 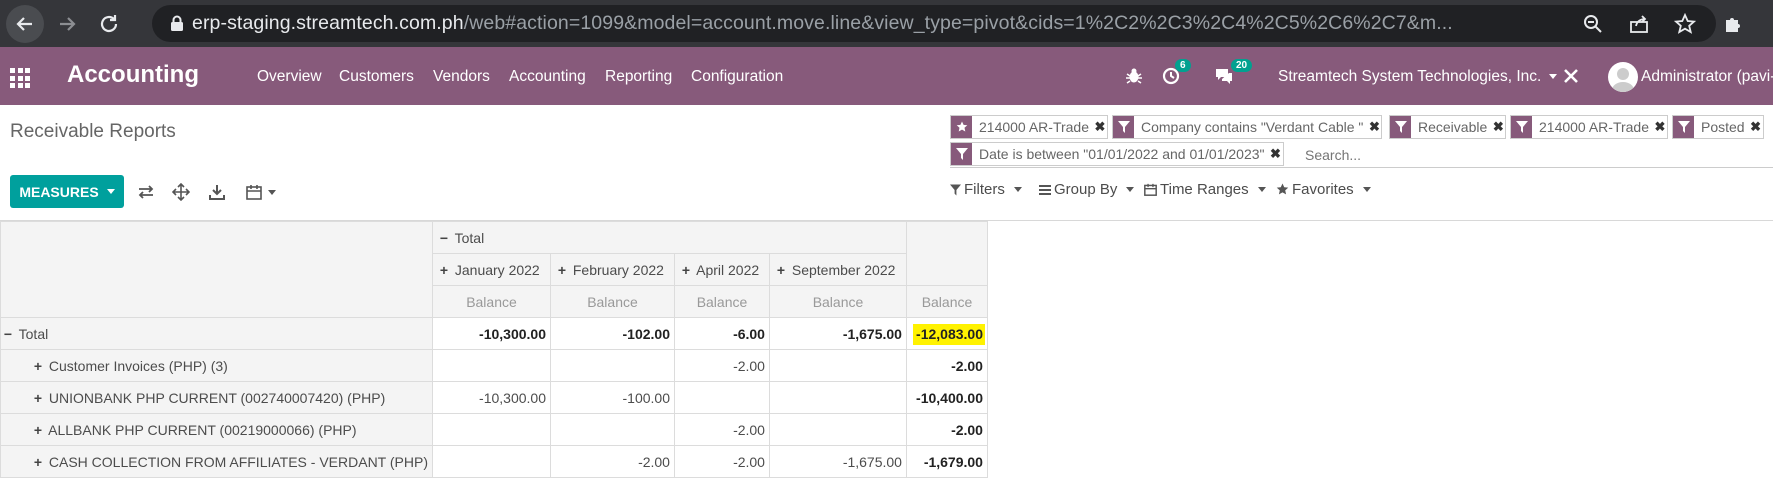 I want to click on favorites-label: Favorites, so click(x=1323, y=189).